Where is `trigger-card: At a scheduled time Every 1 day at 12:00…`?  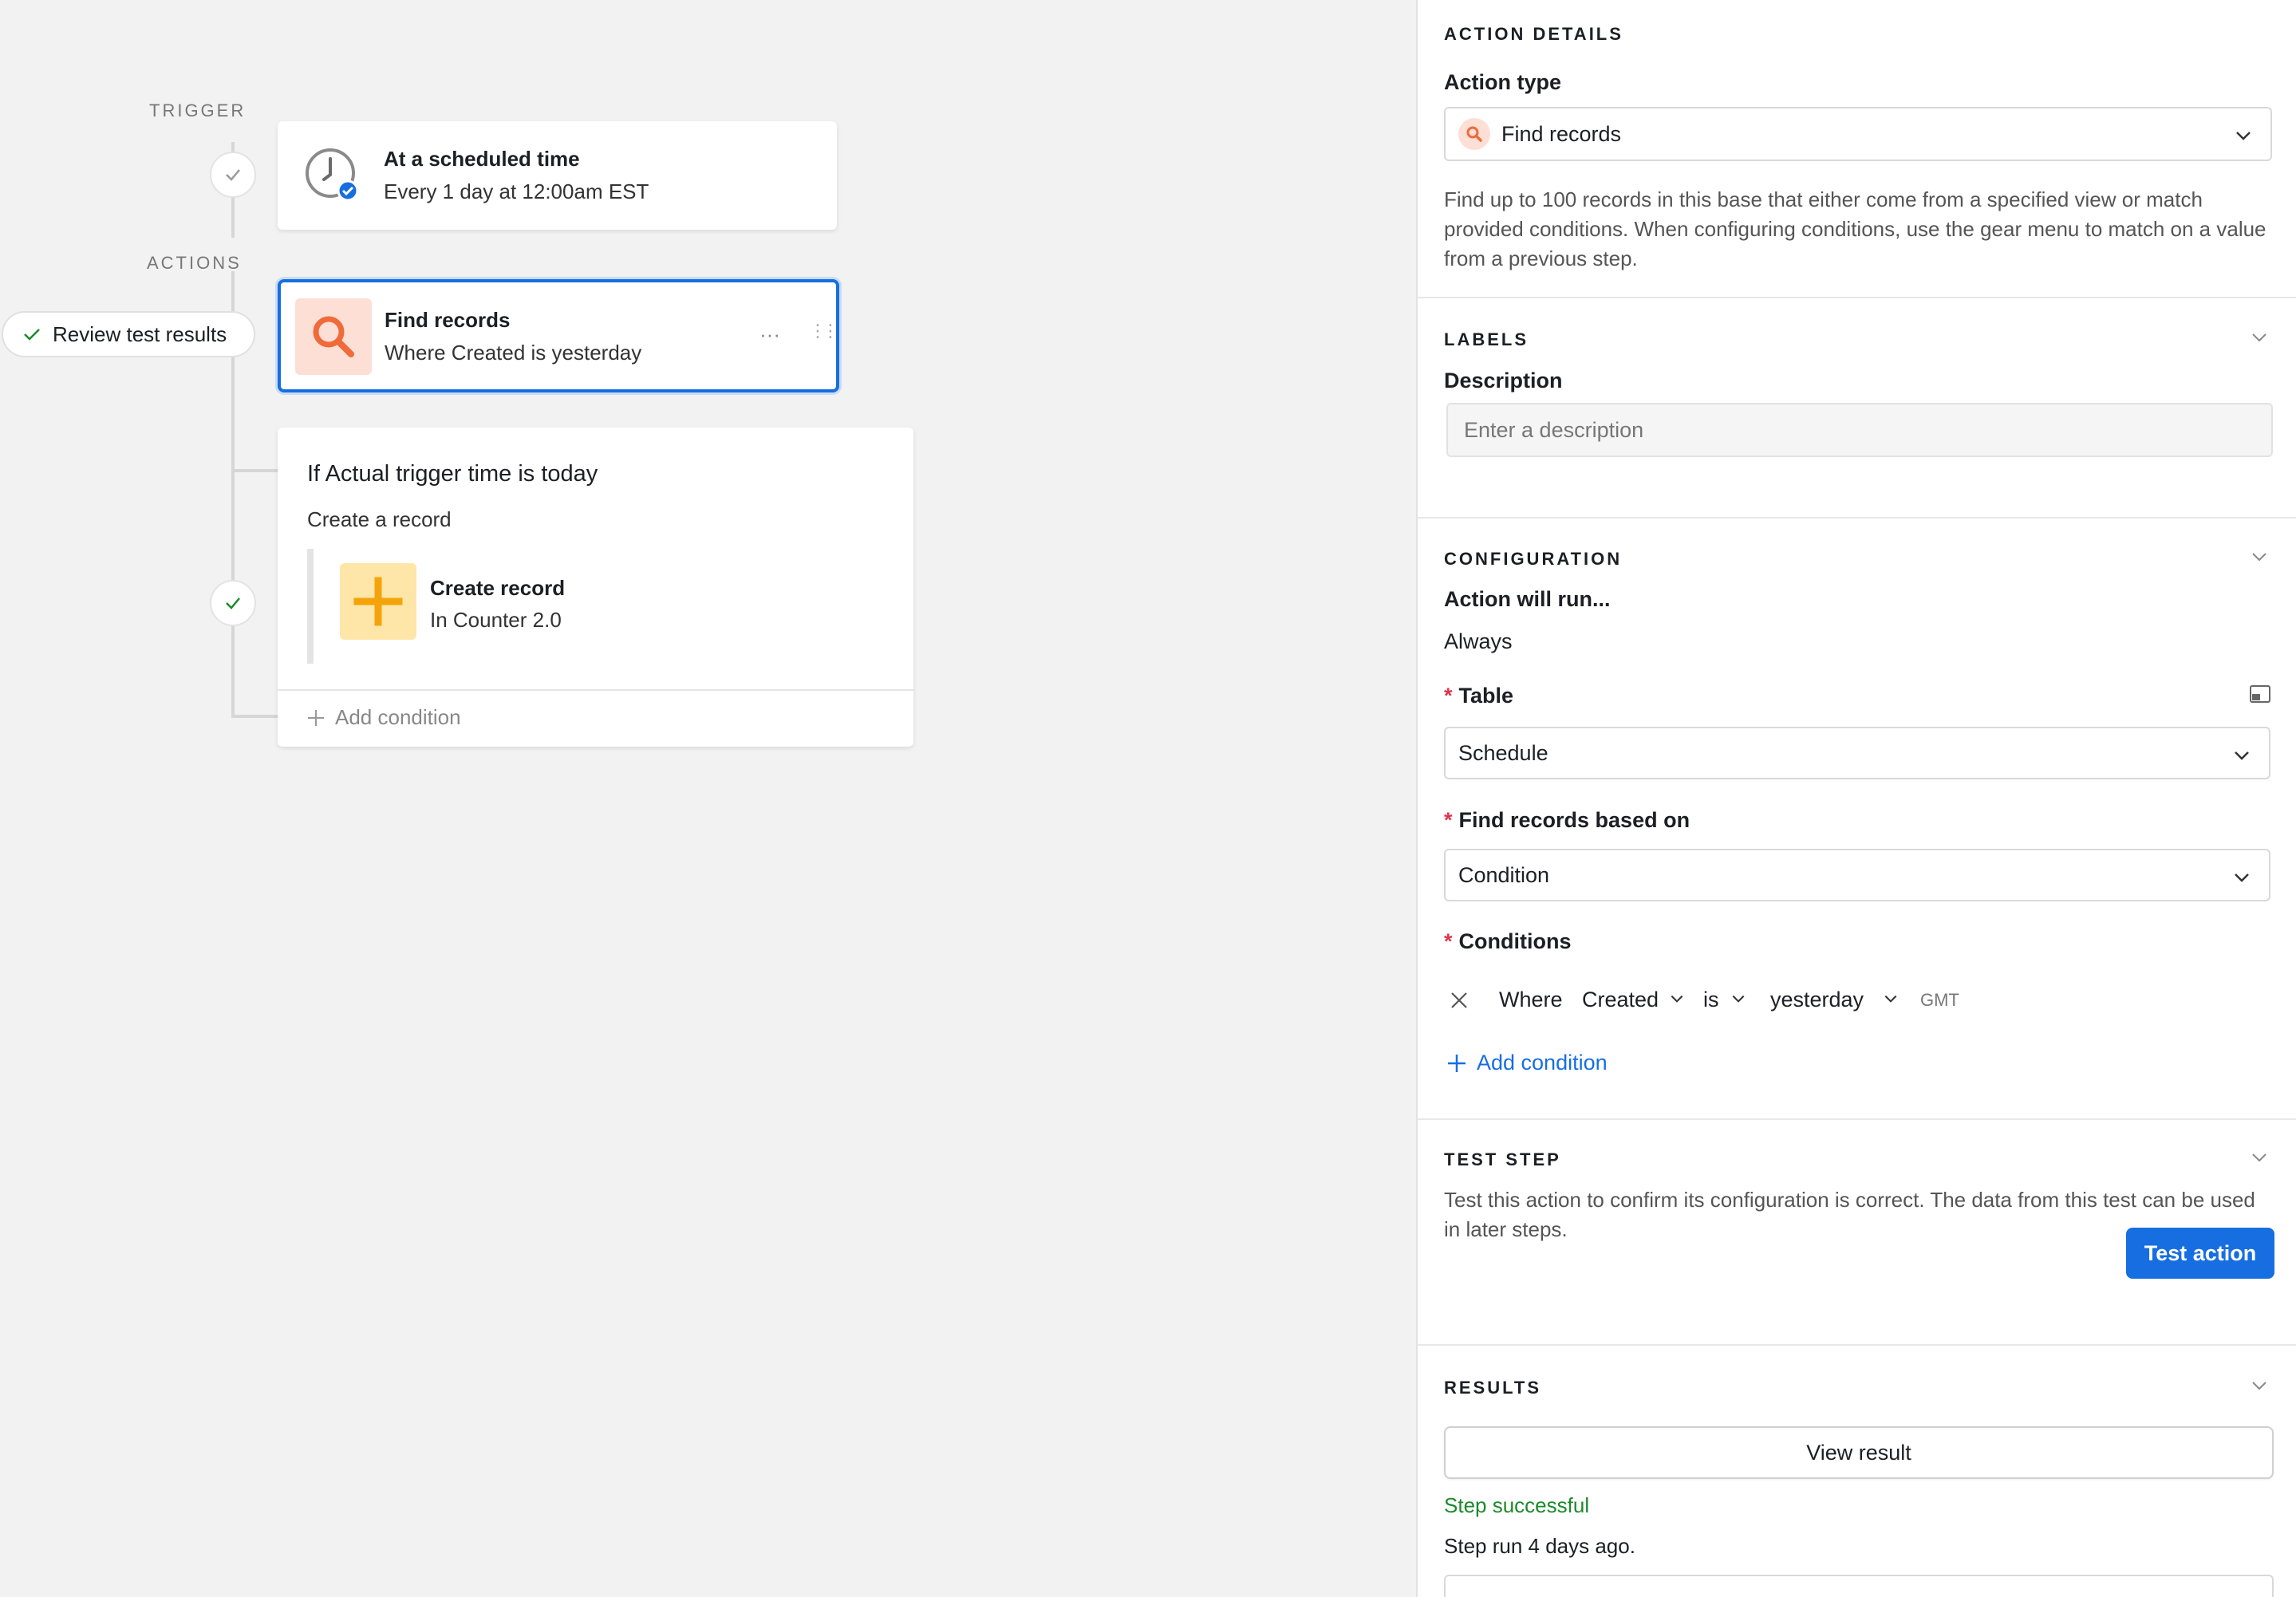 trigger-card: At a scheduled time Every 1 day at 12:00… is located at coordinates (557, 175).